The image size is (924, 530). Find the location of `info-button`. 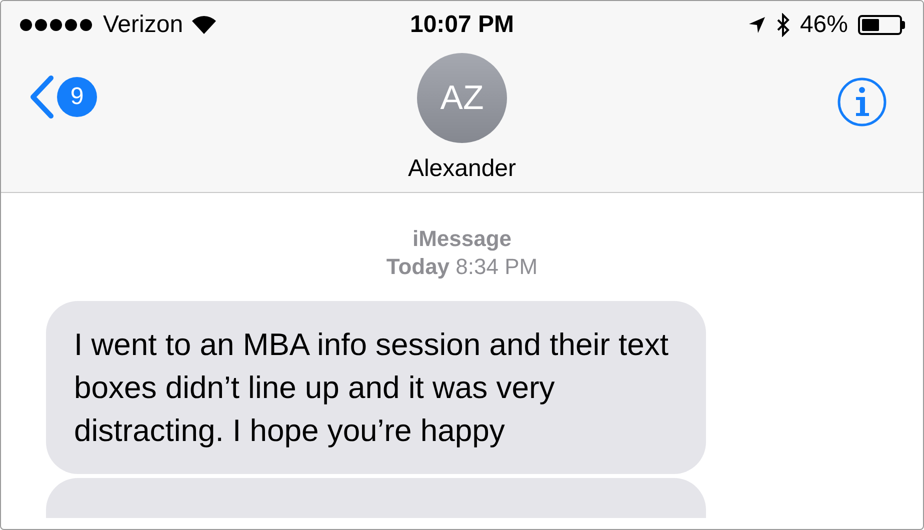

info-button is located at coordinates (862, 102).